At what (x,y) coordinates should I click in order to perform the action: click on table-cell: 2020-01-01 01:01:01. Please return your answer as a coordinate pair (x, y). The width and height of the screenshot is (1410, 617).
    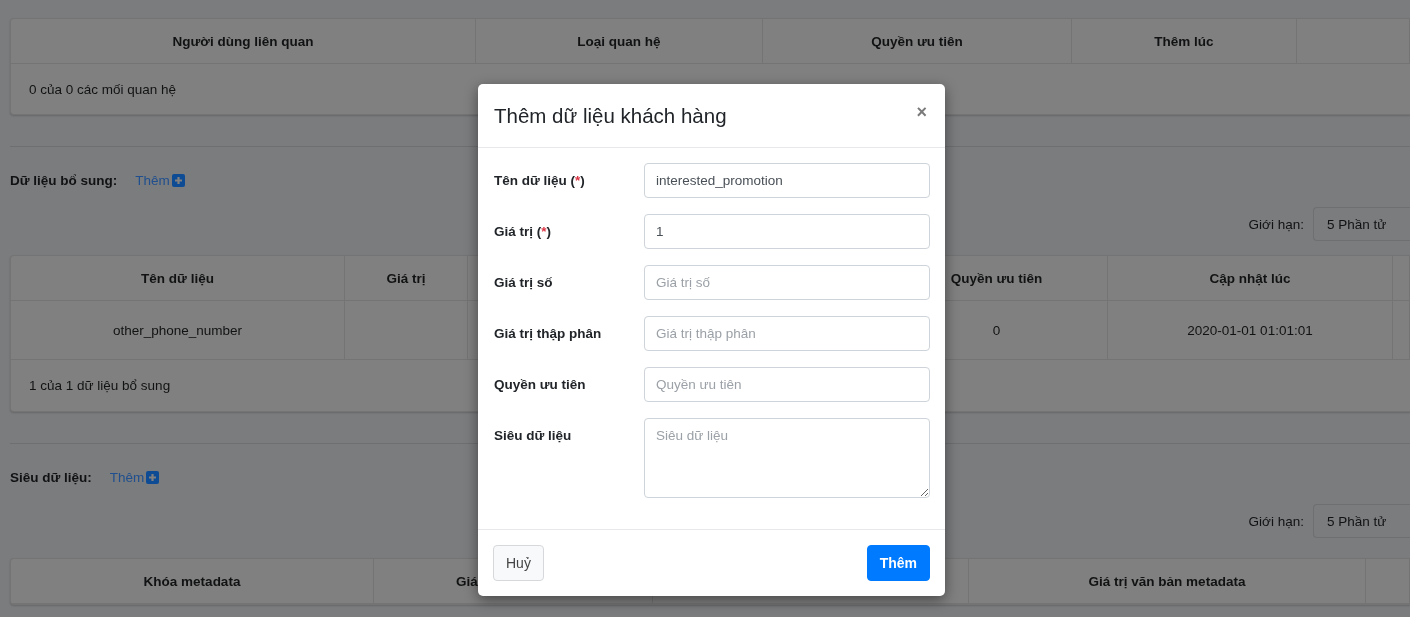
    Looking at the image, I should click on (1250, 330).